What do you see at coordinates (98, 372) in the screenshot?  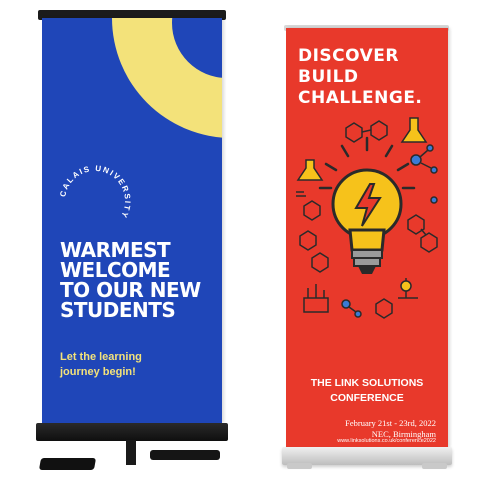 I see `subline-line: journey begin!` at bounding box center [98, 372].